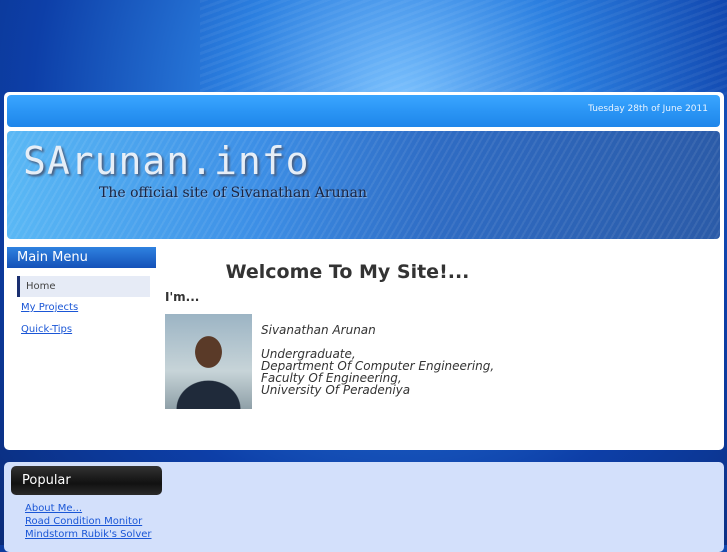 The width and height of the screenshot is (727, 552). What do you see at coordinates (648, 109) in the screenshot?
I see `current-date: Tuesday 28th of June 2011` at bounding box center [648, 109].